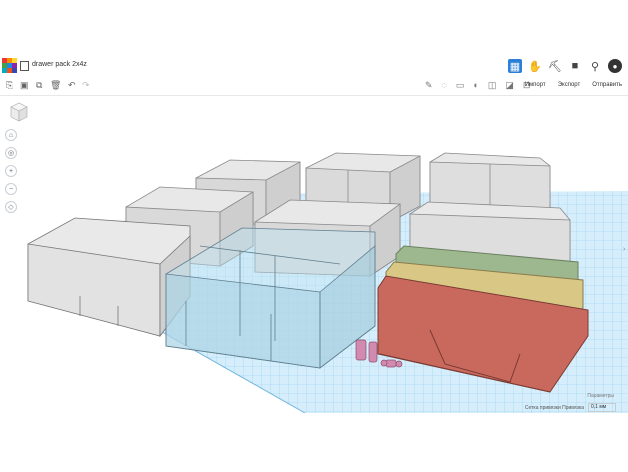  I want to click on zoom-in-icon: +, so click(11, 171).